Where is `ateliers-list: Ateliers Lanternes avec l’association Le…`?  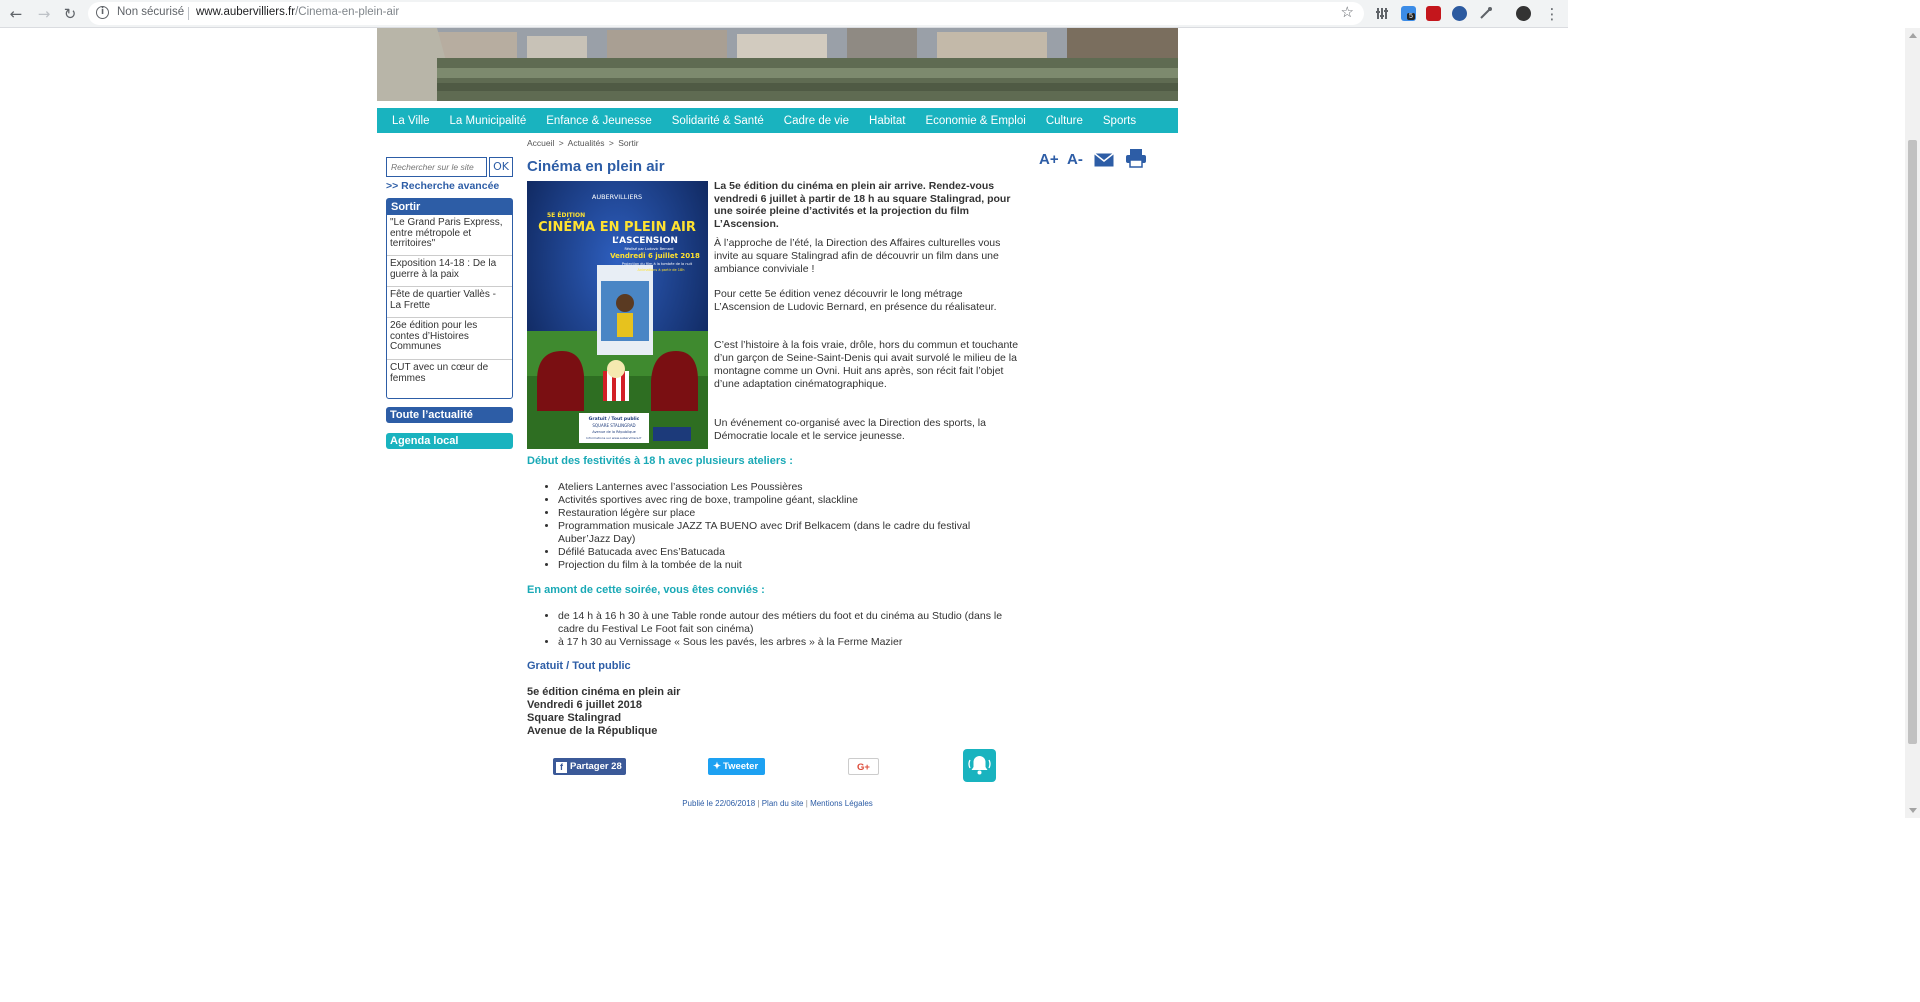 ateliers-list: Ateliers Lanternes avec l’association Le… is located at coordinates (780, 526).